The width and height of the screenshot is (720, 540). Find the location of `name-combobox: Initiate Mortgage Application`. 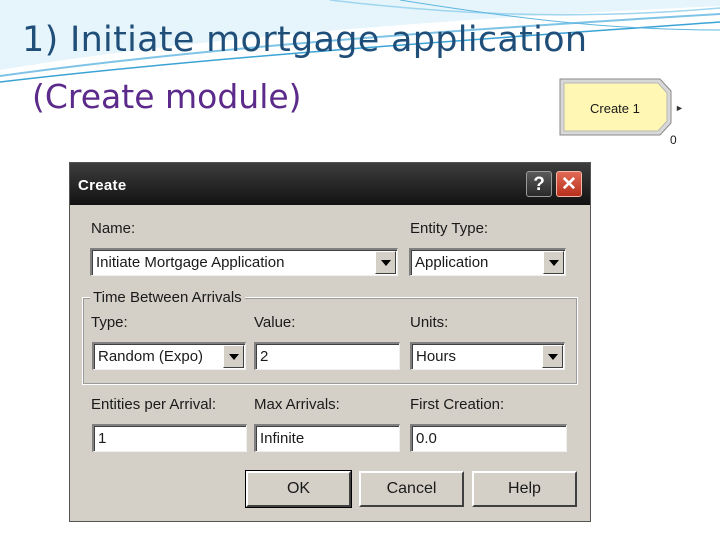

name-combobox: Initiate Mortgage Application is located at coordinates (244, 262).